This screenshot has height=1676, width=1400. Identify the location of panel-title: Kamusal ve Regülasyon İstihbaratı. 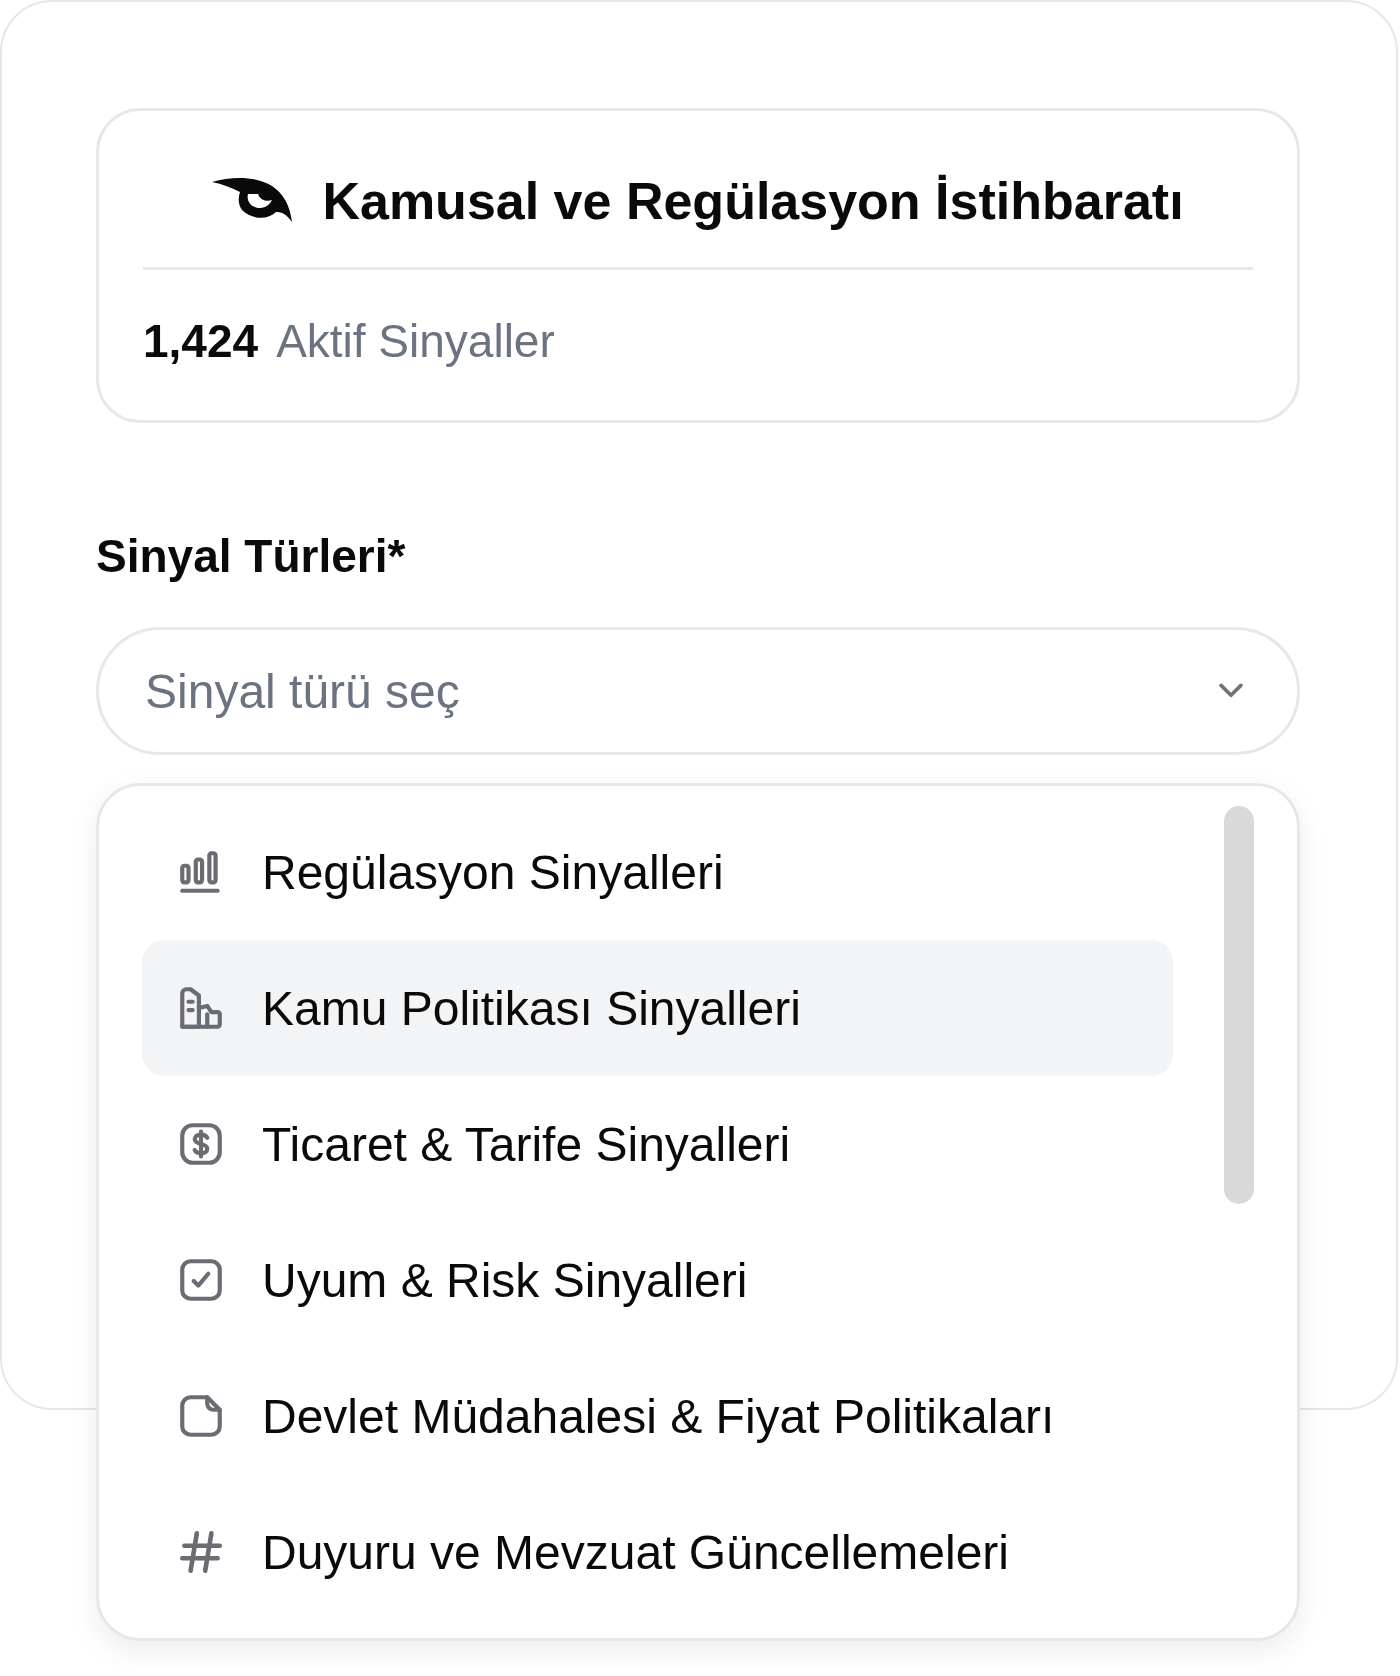
(753, 201).